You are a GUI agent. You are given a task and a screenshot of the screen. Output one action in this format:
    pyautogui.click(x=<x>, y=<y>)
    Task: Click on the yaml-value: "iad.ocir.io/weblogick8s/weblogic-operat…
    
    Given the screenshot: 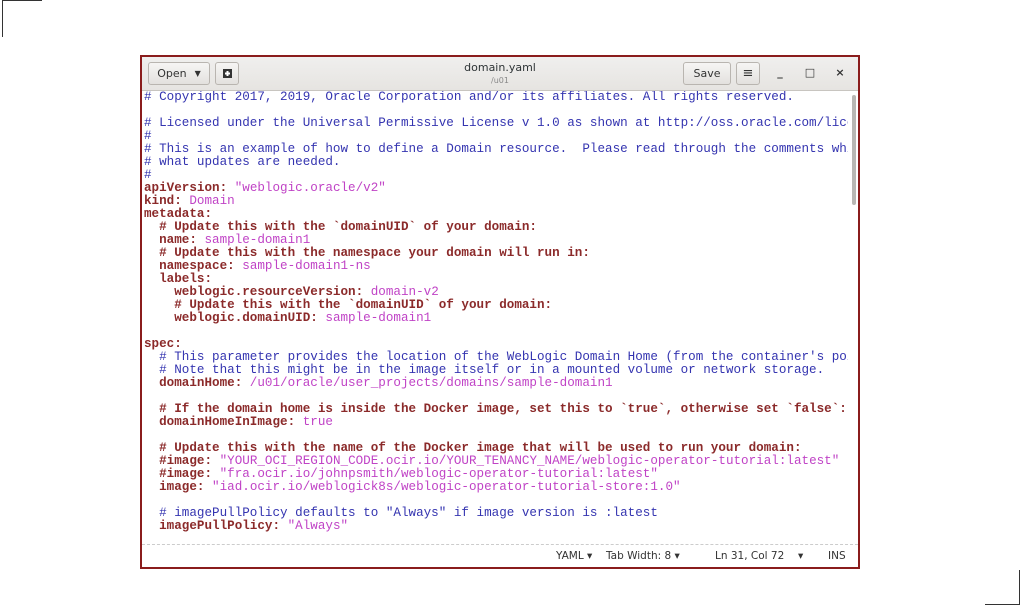 What is the action you would take?
    pyautogui.click(x=442, y=487)
    